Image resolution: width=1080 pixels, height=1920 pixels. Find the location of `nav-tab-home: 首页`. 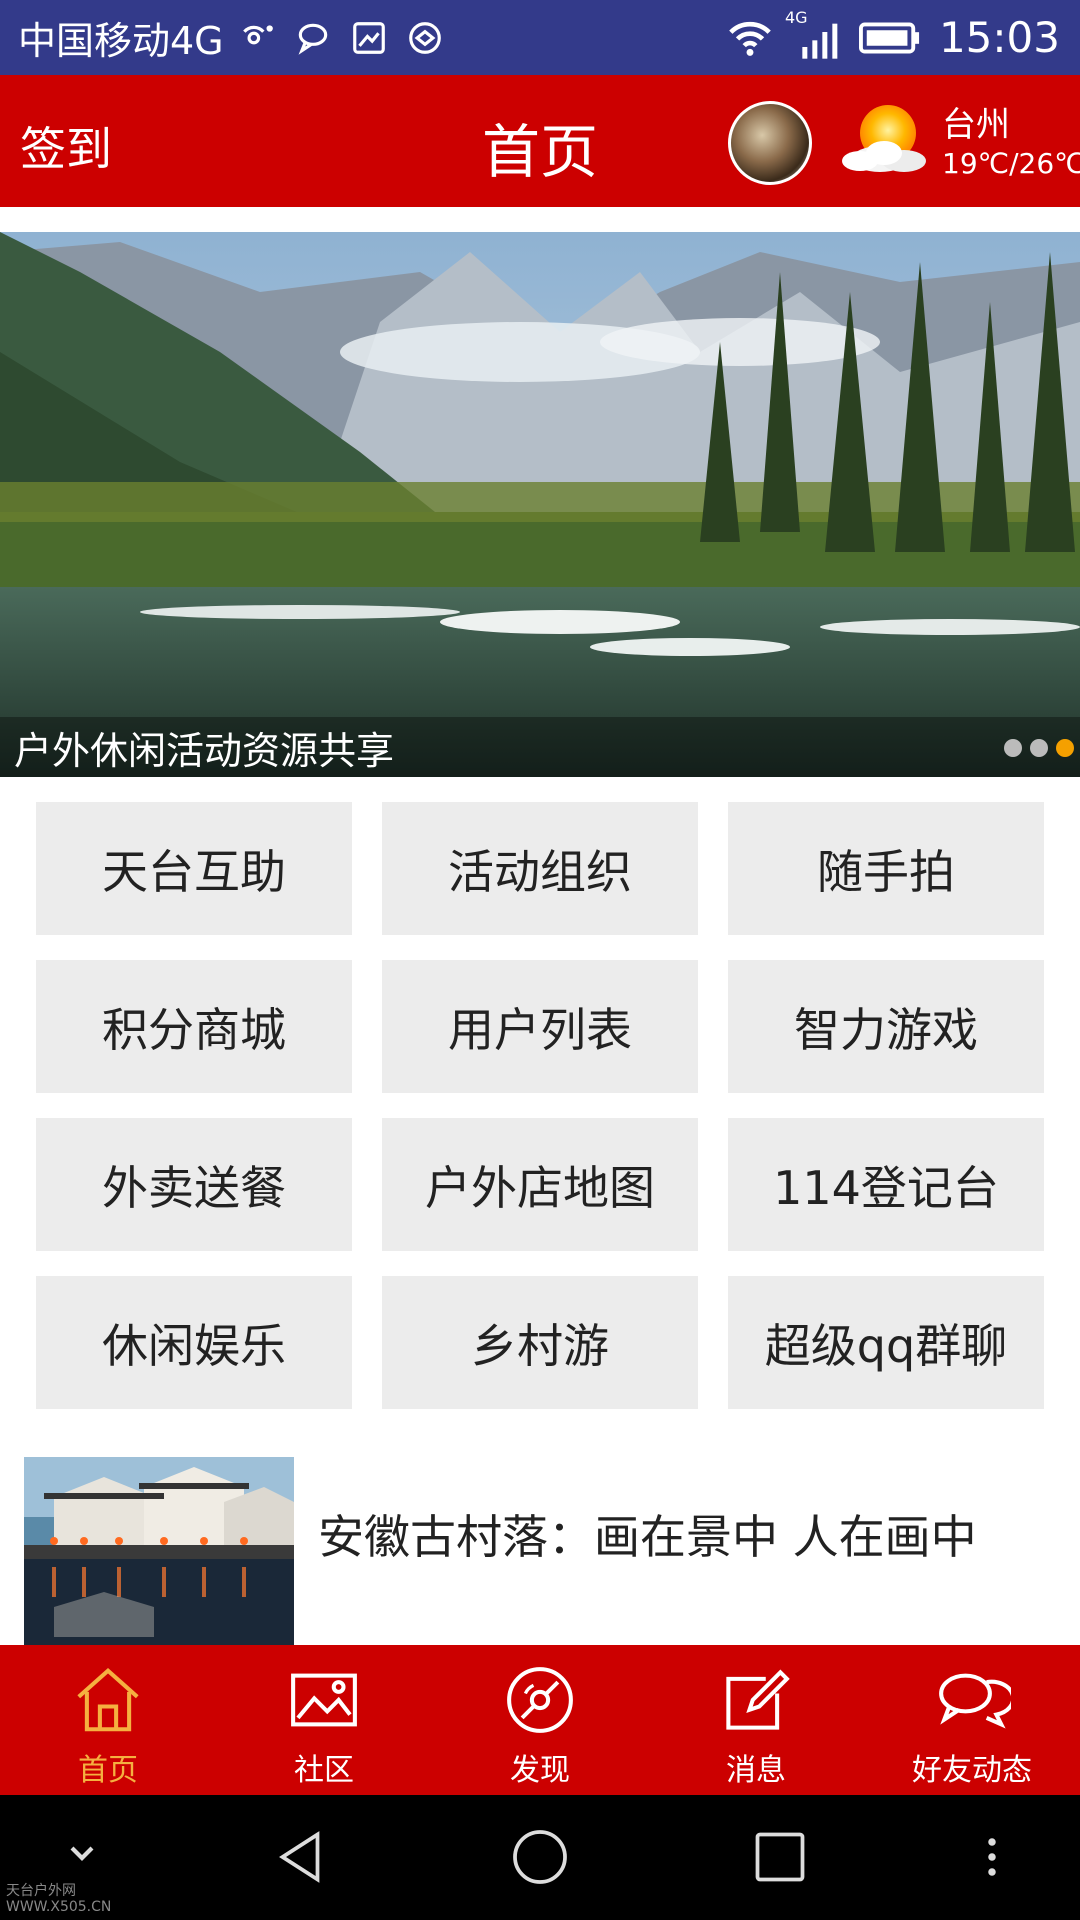

nav-tab-home: 首页 is located at coordinates (108, 1720).